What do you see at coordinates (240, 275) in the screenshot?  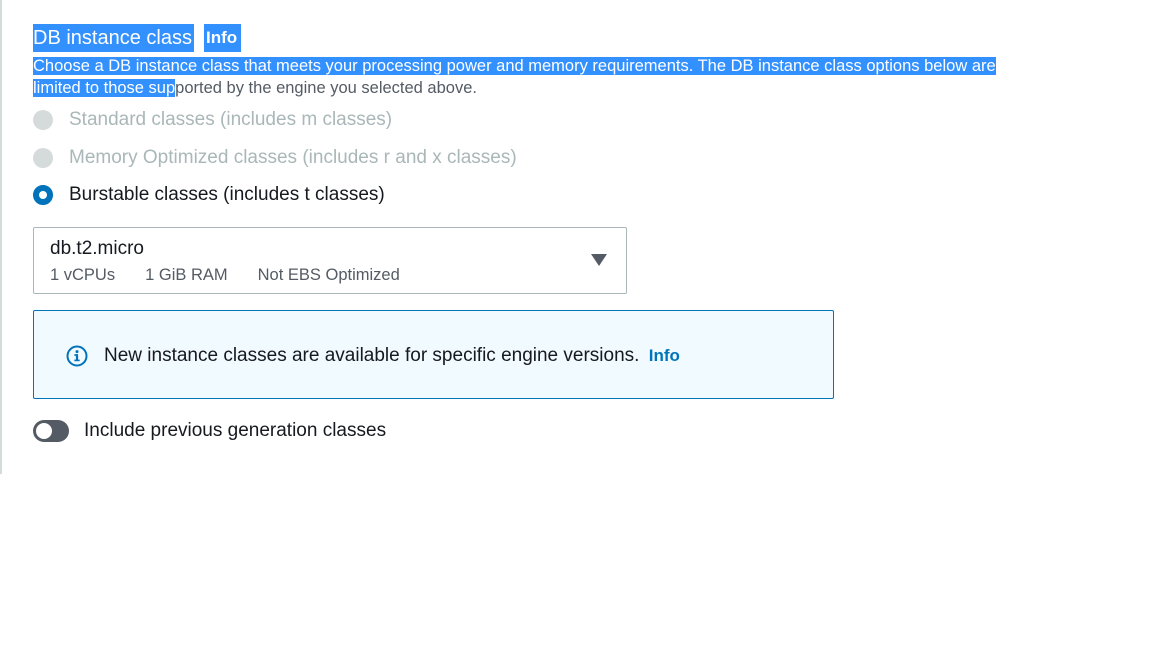 I see `instance-class-specs: 1 vCPUs 1 GiB RAM Not EBS Optimized` at bounding box center [240, 275].